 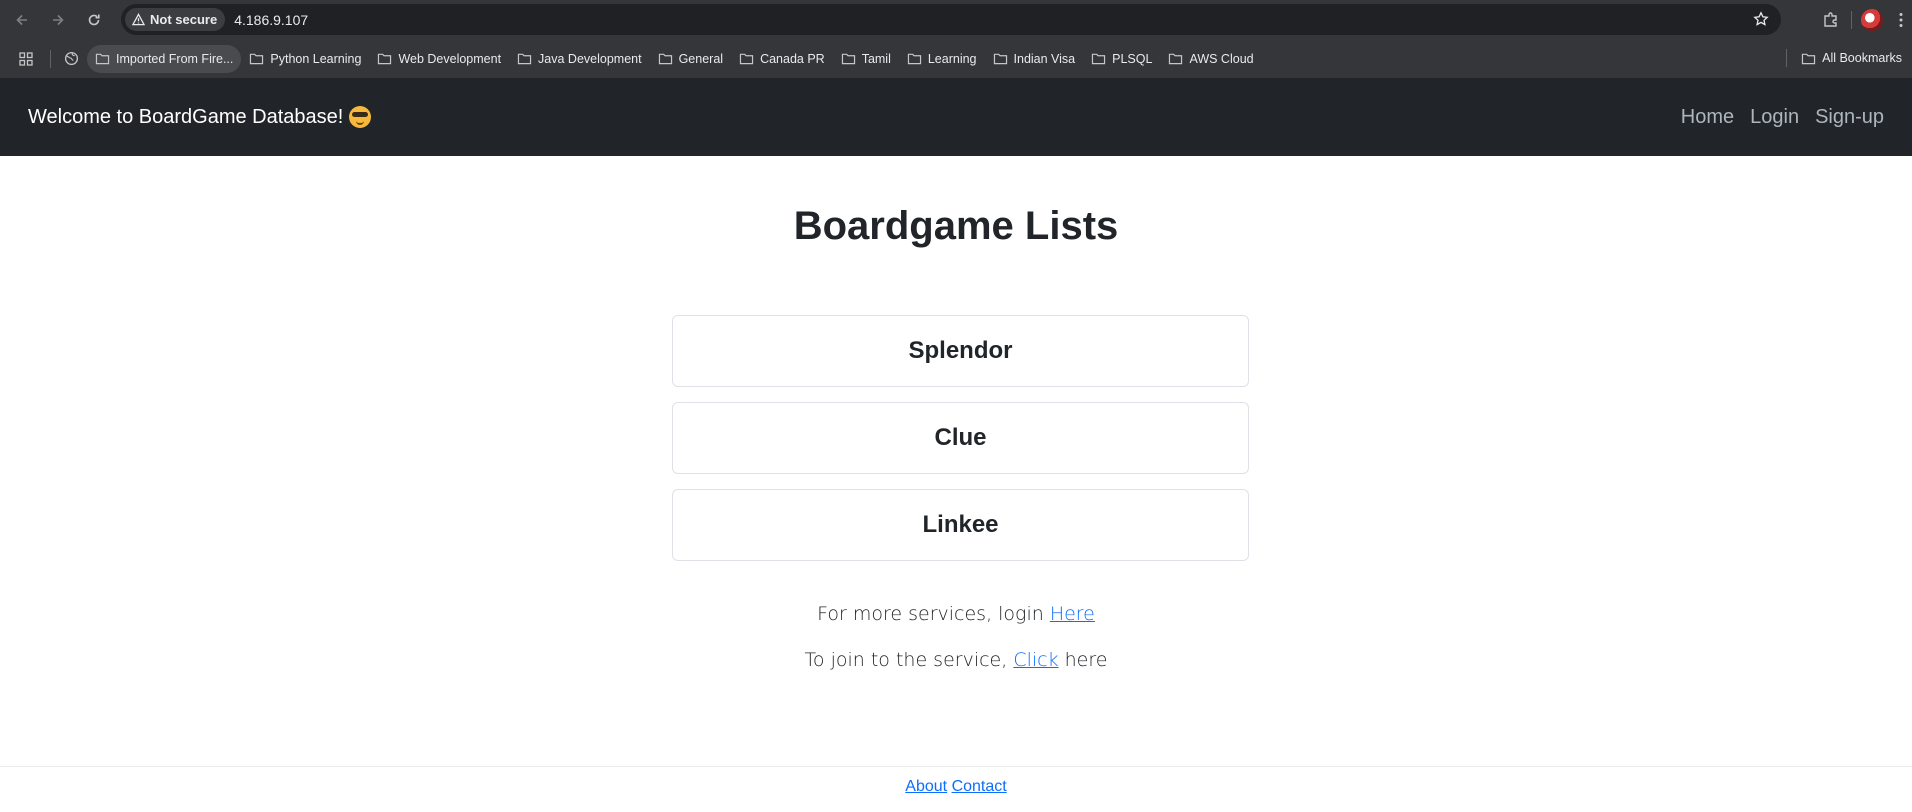 I want to click on forward-button, so click(x=58, y=19).